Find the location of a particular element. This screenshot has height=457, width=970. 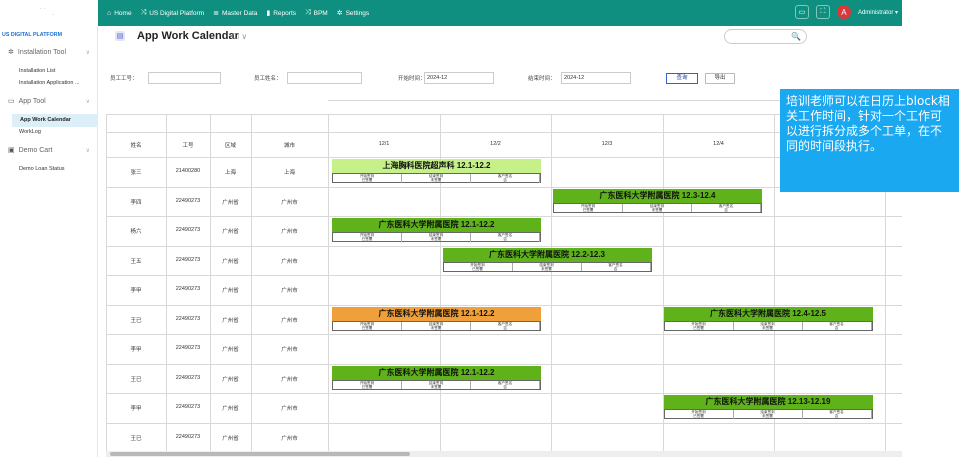

cart-icon: ▣ is located at coordinates (11, 150).